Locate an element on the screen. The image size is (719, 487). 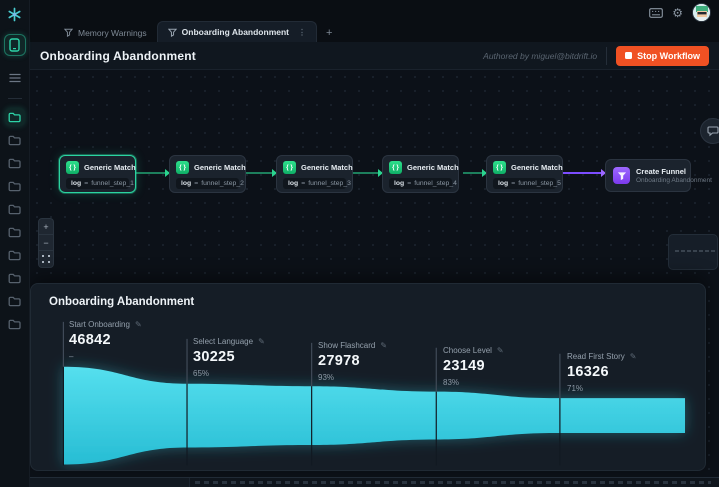
node-generic-match-4: { } Generic Match log = funnel_step_4 is located at coordinates (420, 174).